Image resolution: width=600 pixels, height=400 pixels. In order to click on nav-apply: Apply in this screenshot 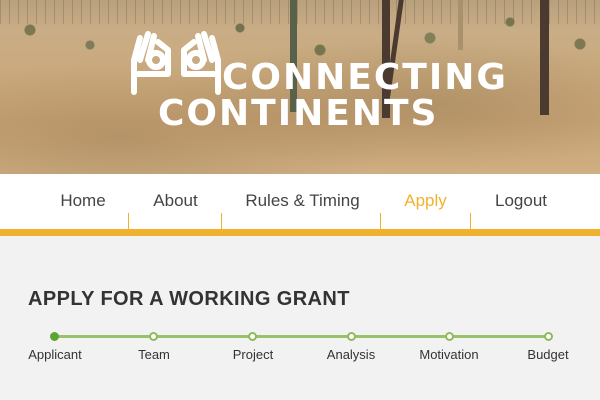, I will do `click(425, 202)`.